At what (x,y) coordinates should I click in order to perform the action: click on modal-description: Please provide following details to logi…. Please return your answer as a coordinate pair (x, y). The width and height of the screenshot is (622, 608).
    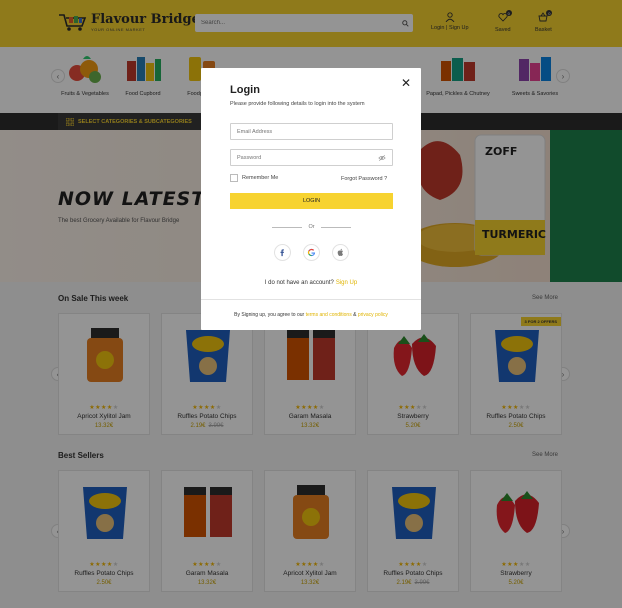
    Looking at the image, I should click on (297, 104).